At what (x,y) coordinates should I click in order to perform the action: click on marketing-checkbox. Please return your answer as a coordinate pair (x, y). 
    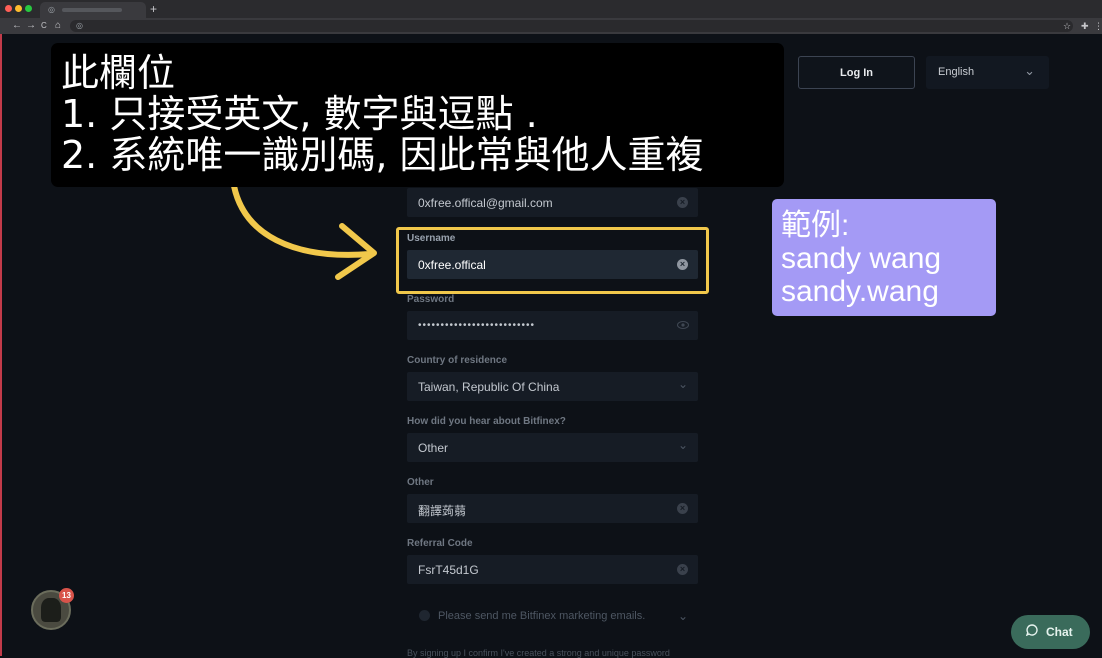
    Looking at the image, I should click on (424, 615).